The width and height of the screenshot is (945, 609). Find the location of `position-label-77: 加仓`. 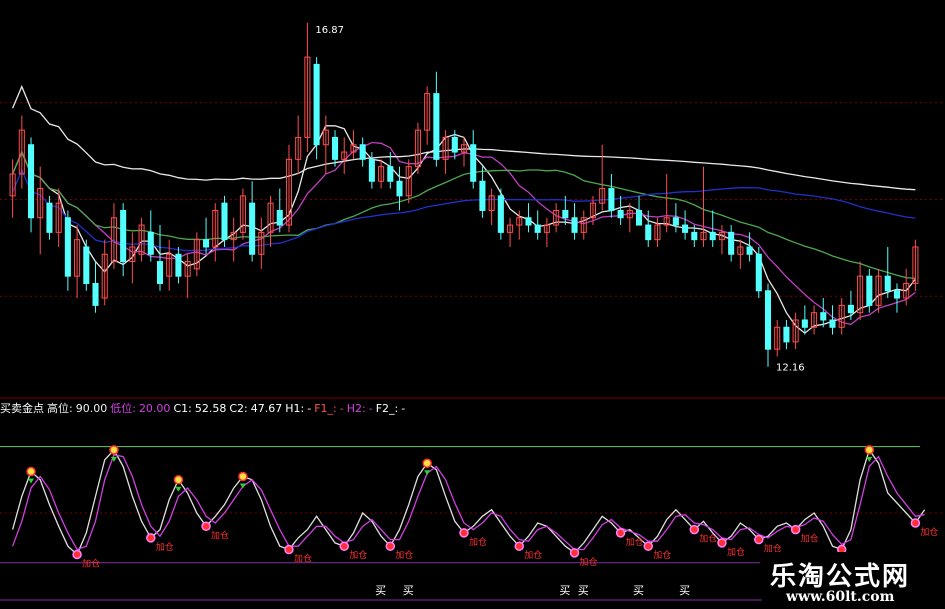

position-label-77: 加仓 is located at coordinates (736, 552).